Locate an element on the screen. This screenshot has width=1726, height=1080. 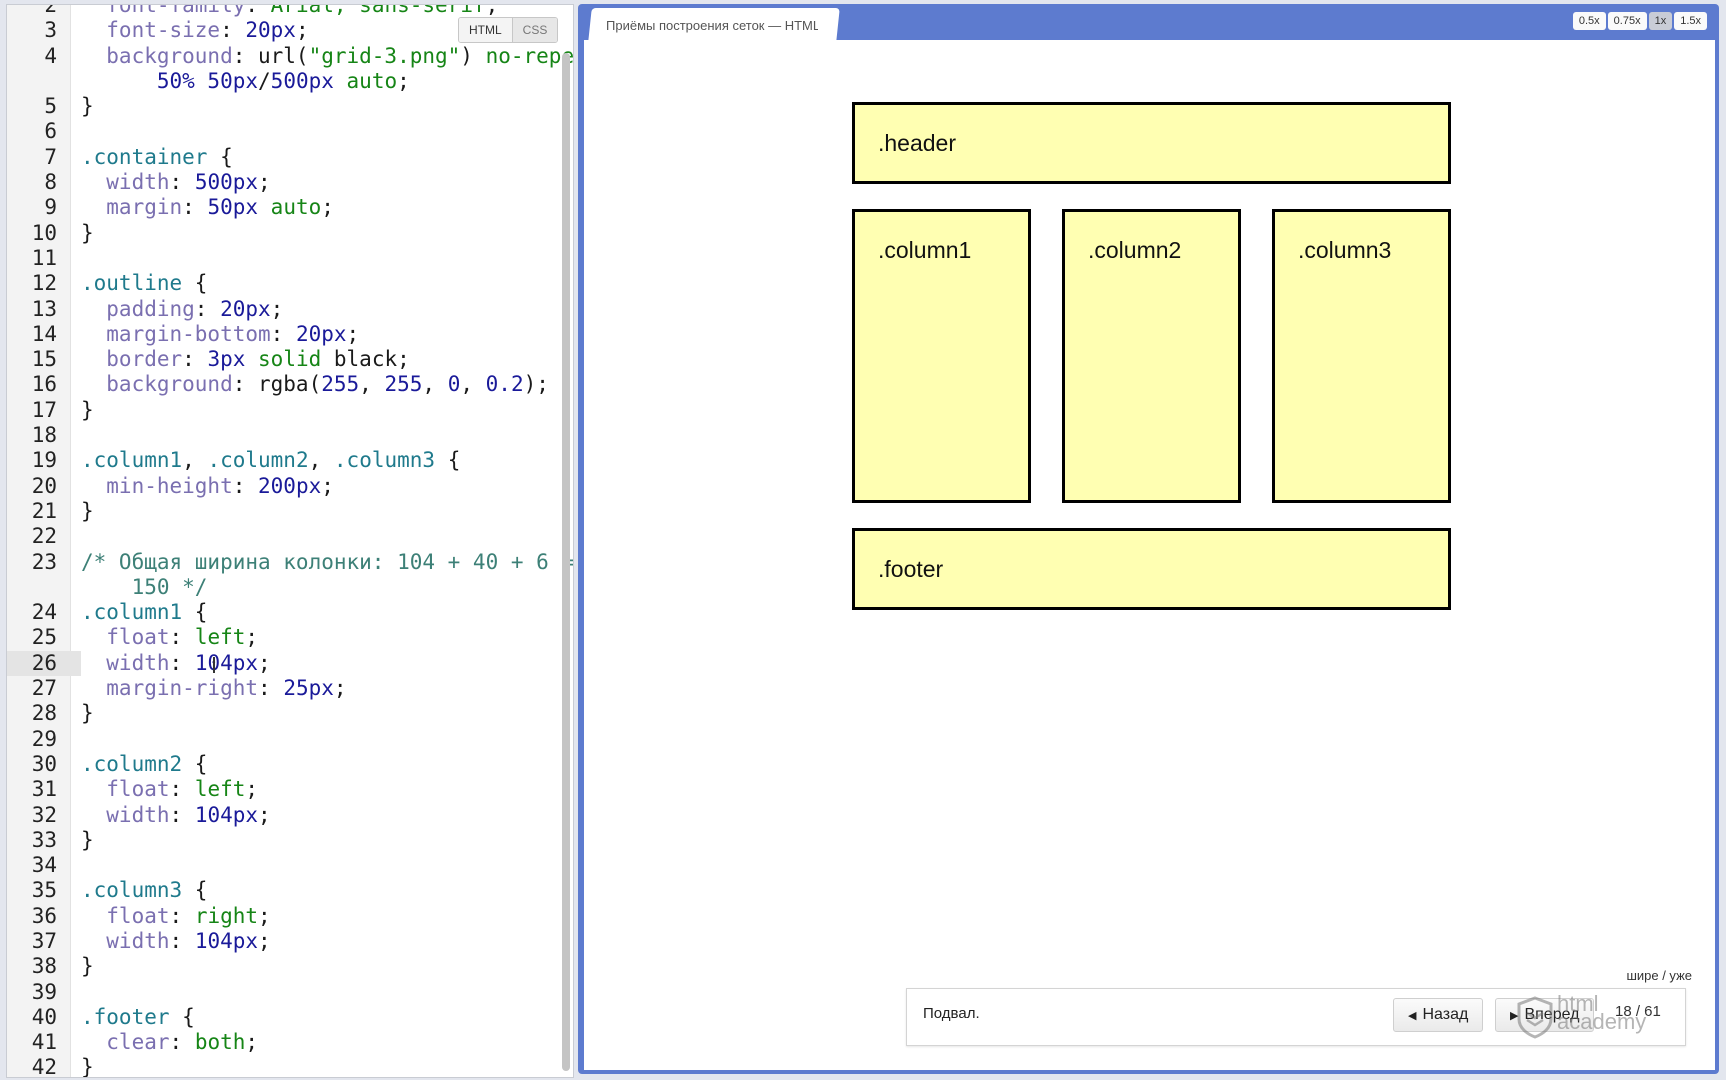
code-line-text: 50% 50px/500px auto; is located at coordinates (324, 81).